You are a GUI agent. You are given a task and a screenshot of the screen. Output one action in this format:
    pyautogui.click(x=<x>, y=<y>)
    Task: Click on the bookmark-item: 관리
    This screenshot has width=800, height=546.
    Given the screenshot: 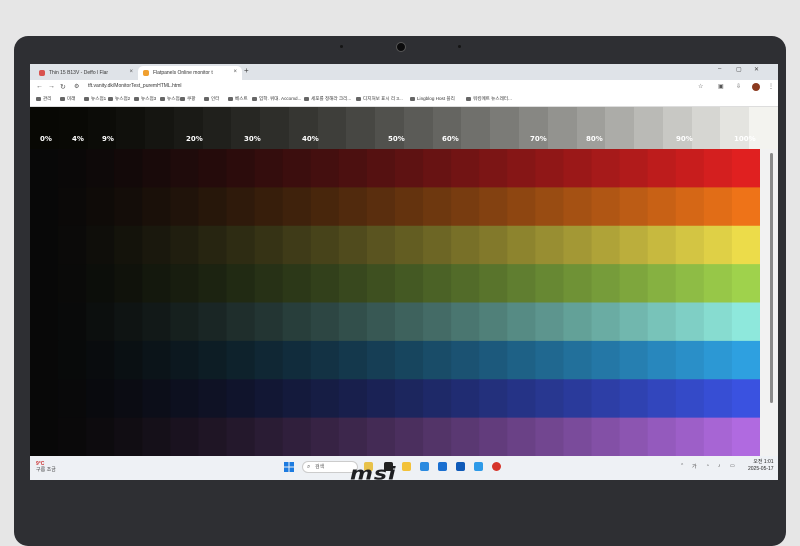 What is the action you would take?
    pyautogui.click(x=43, y=99)
    